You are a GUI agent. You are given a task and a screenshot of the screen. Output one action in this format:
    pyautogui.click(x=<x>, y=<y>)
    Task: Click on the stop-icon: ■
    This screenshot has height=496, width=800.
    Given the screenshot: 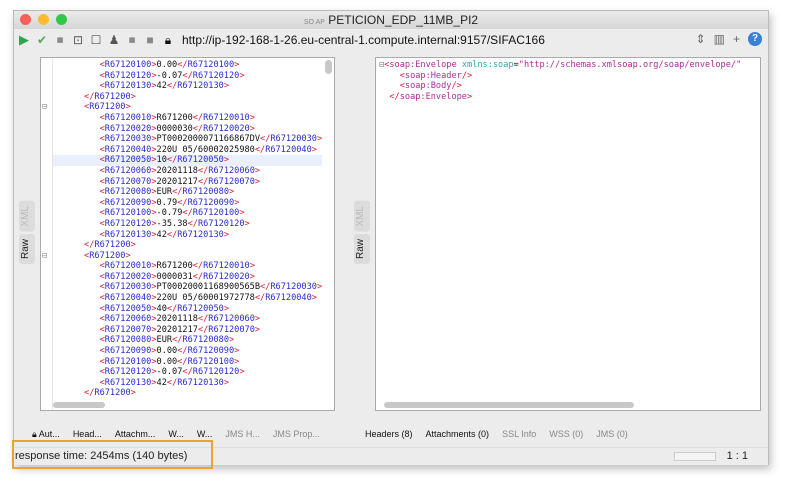 What is the action you would take?
    pyautogui.click(x=150, y=40)
    